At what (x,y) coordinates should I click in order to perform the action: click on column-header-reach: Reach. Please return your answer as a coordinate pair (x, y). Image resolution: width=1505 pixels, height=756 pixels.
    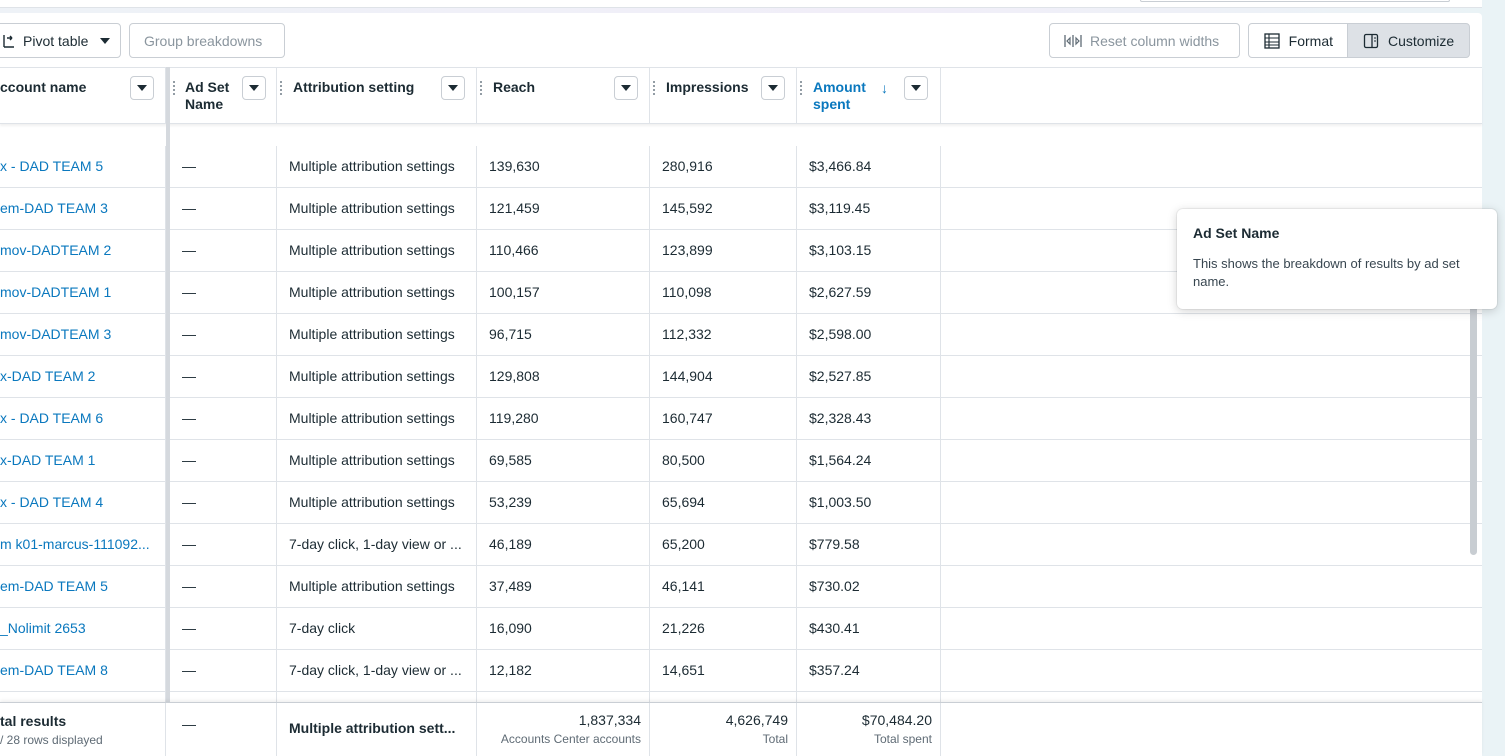
    Looking at the image, I should click on (563, 95).